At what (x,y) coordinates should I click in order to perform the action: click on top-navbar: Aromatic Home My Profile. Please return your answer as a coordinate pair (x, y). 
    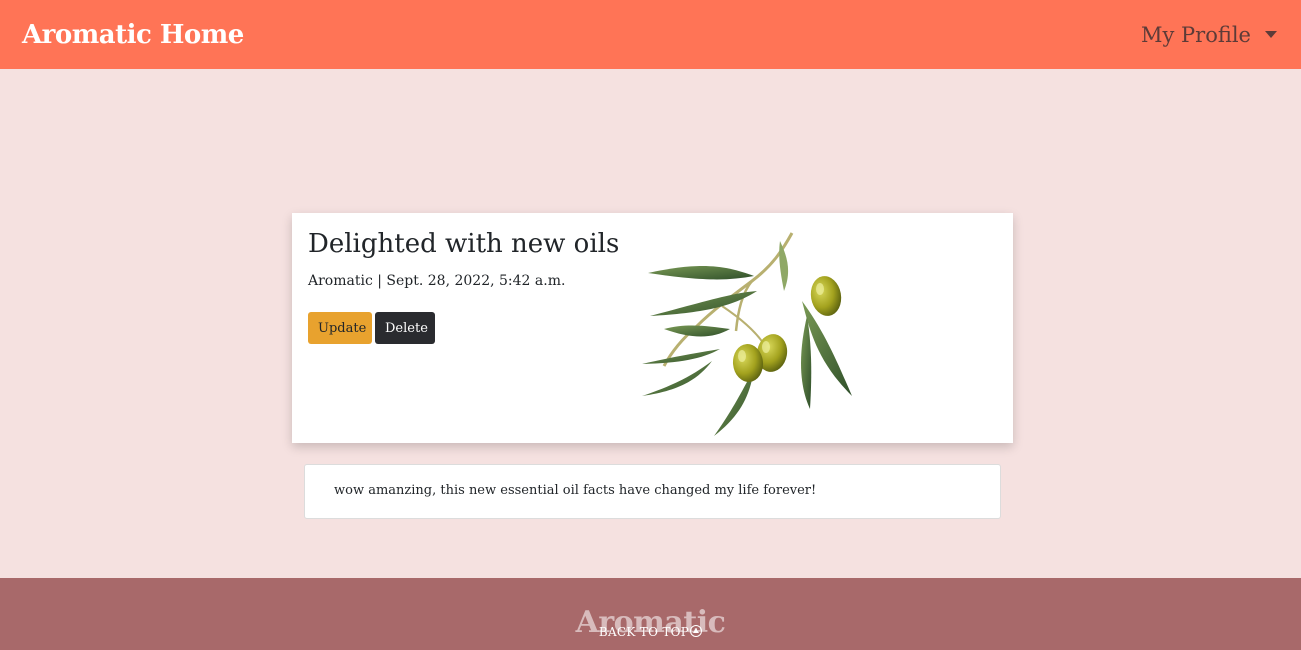
    Looking at the image, I should click on (650, 34).